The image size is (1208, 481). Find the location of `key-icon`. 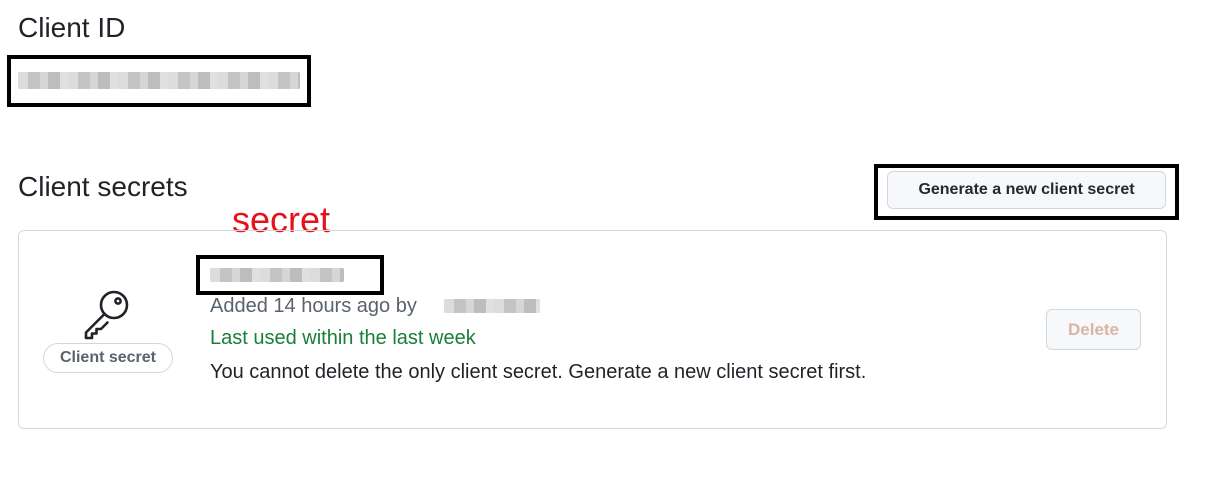

key-icon is located at coordinates (106, 315).